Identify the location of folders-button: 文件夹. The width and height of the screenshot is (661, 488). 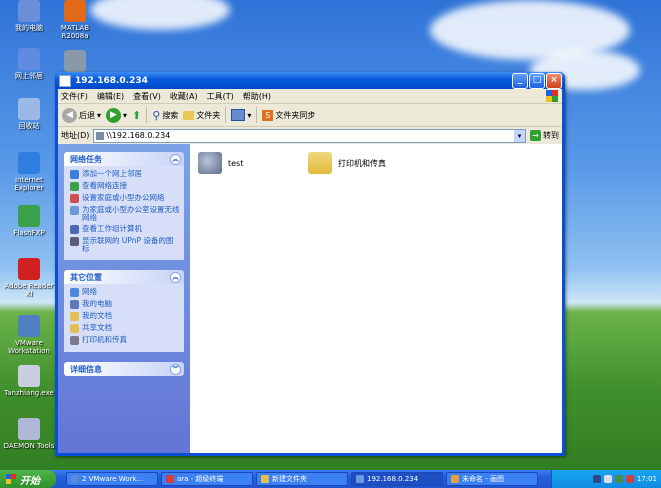
(201, 115).